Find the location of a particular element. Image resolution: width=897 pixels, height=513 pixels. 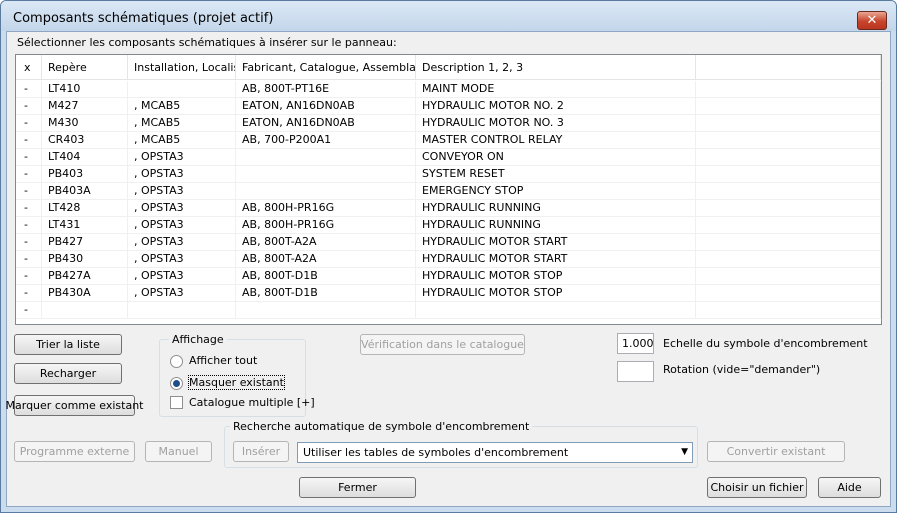

cell-fabricant: AB, 700-P200A1 is located at coordinates (326, 140).